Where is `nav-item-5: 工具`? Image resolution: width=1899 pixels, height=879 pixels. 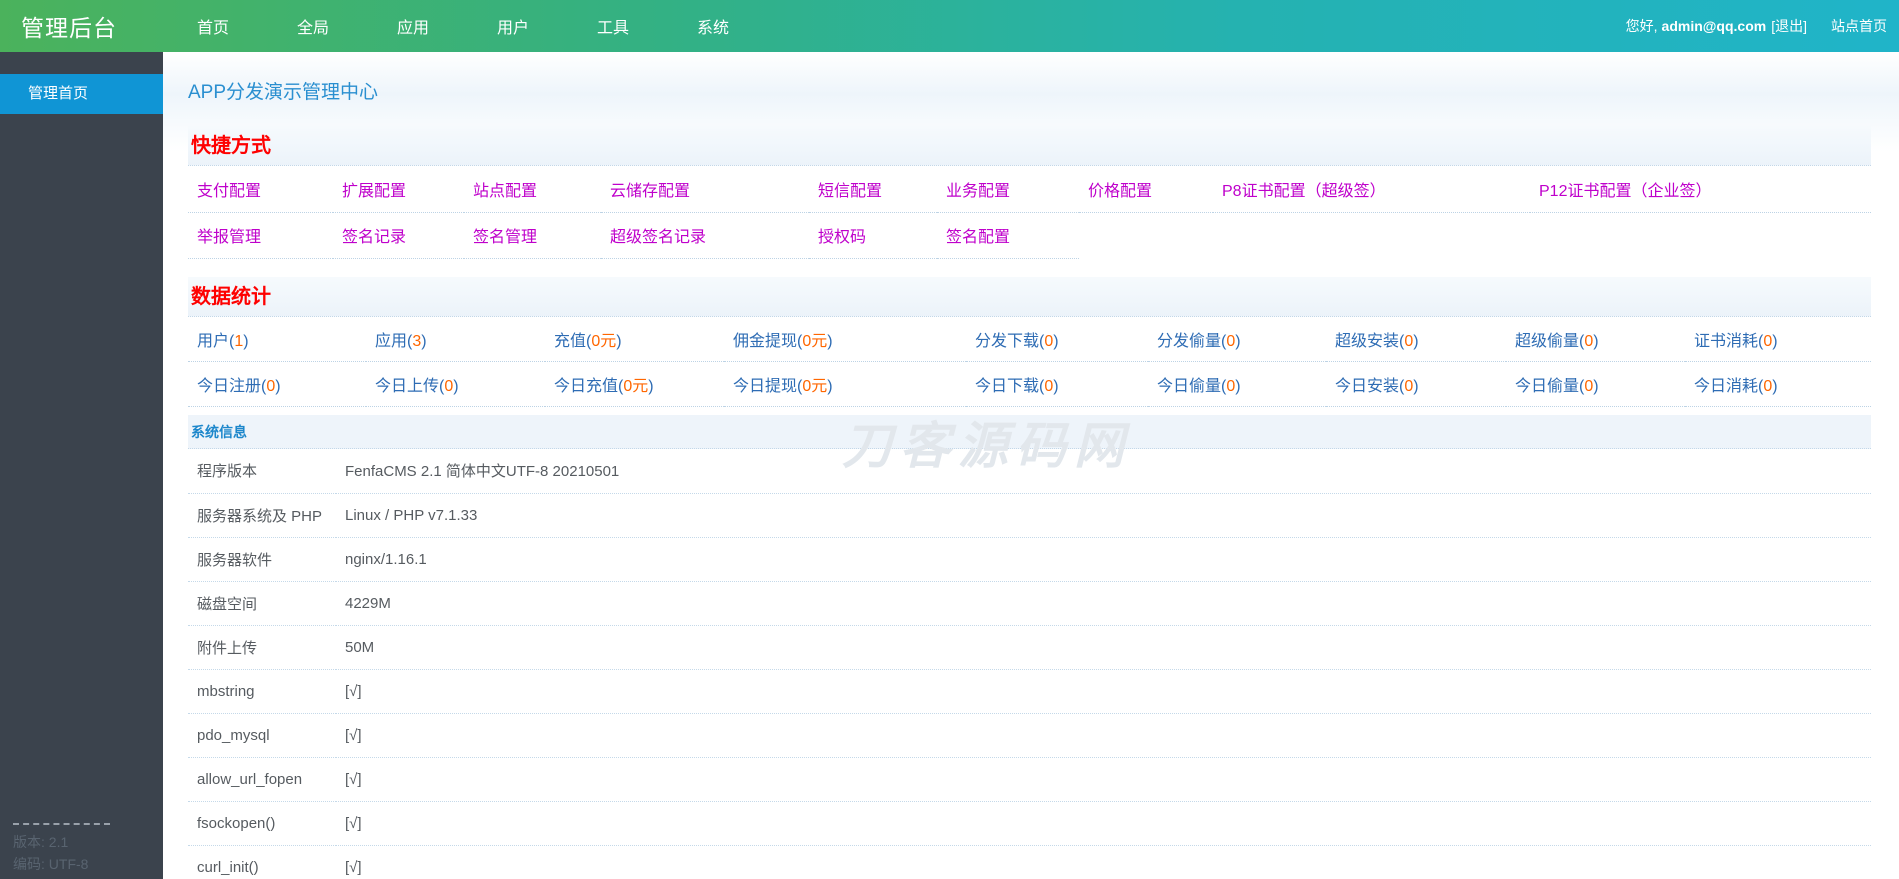
nav-item-5: 工具 is located at coordinates (613, 26).